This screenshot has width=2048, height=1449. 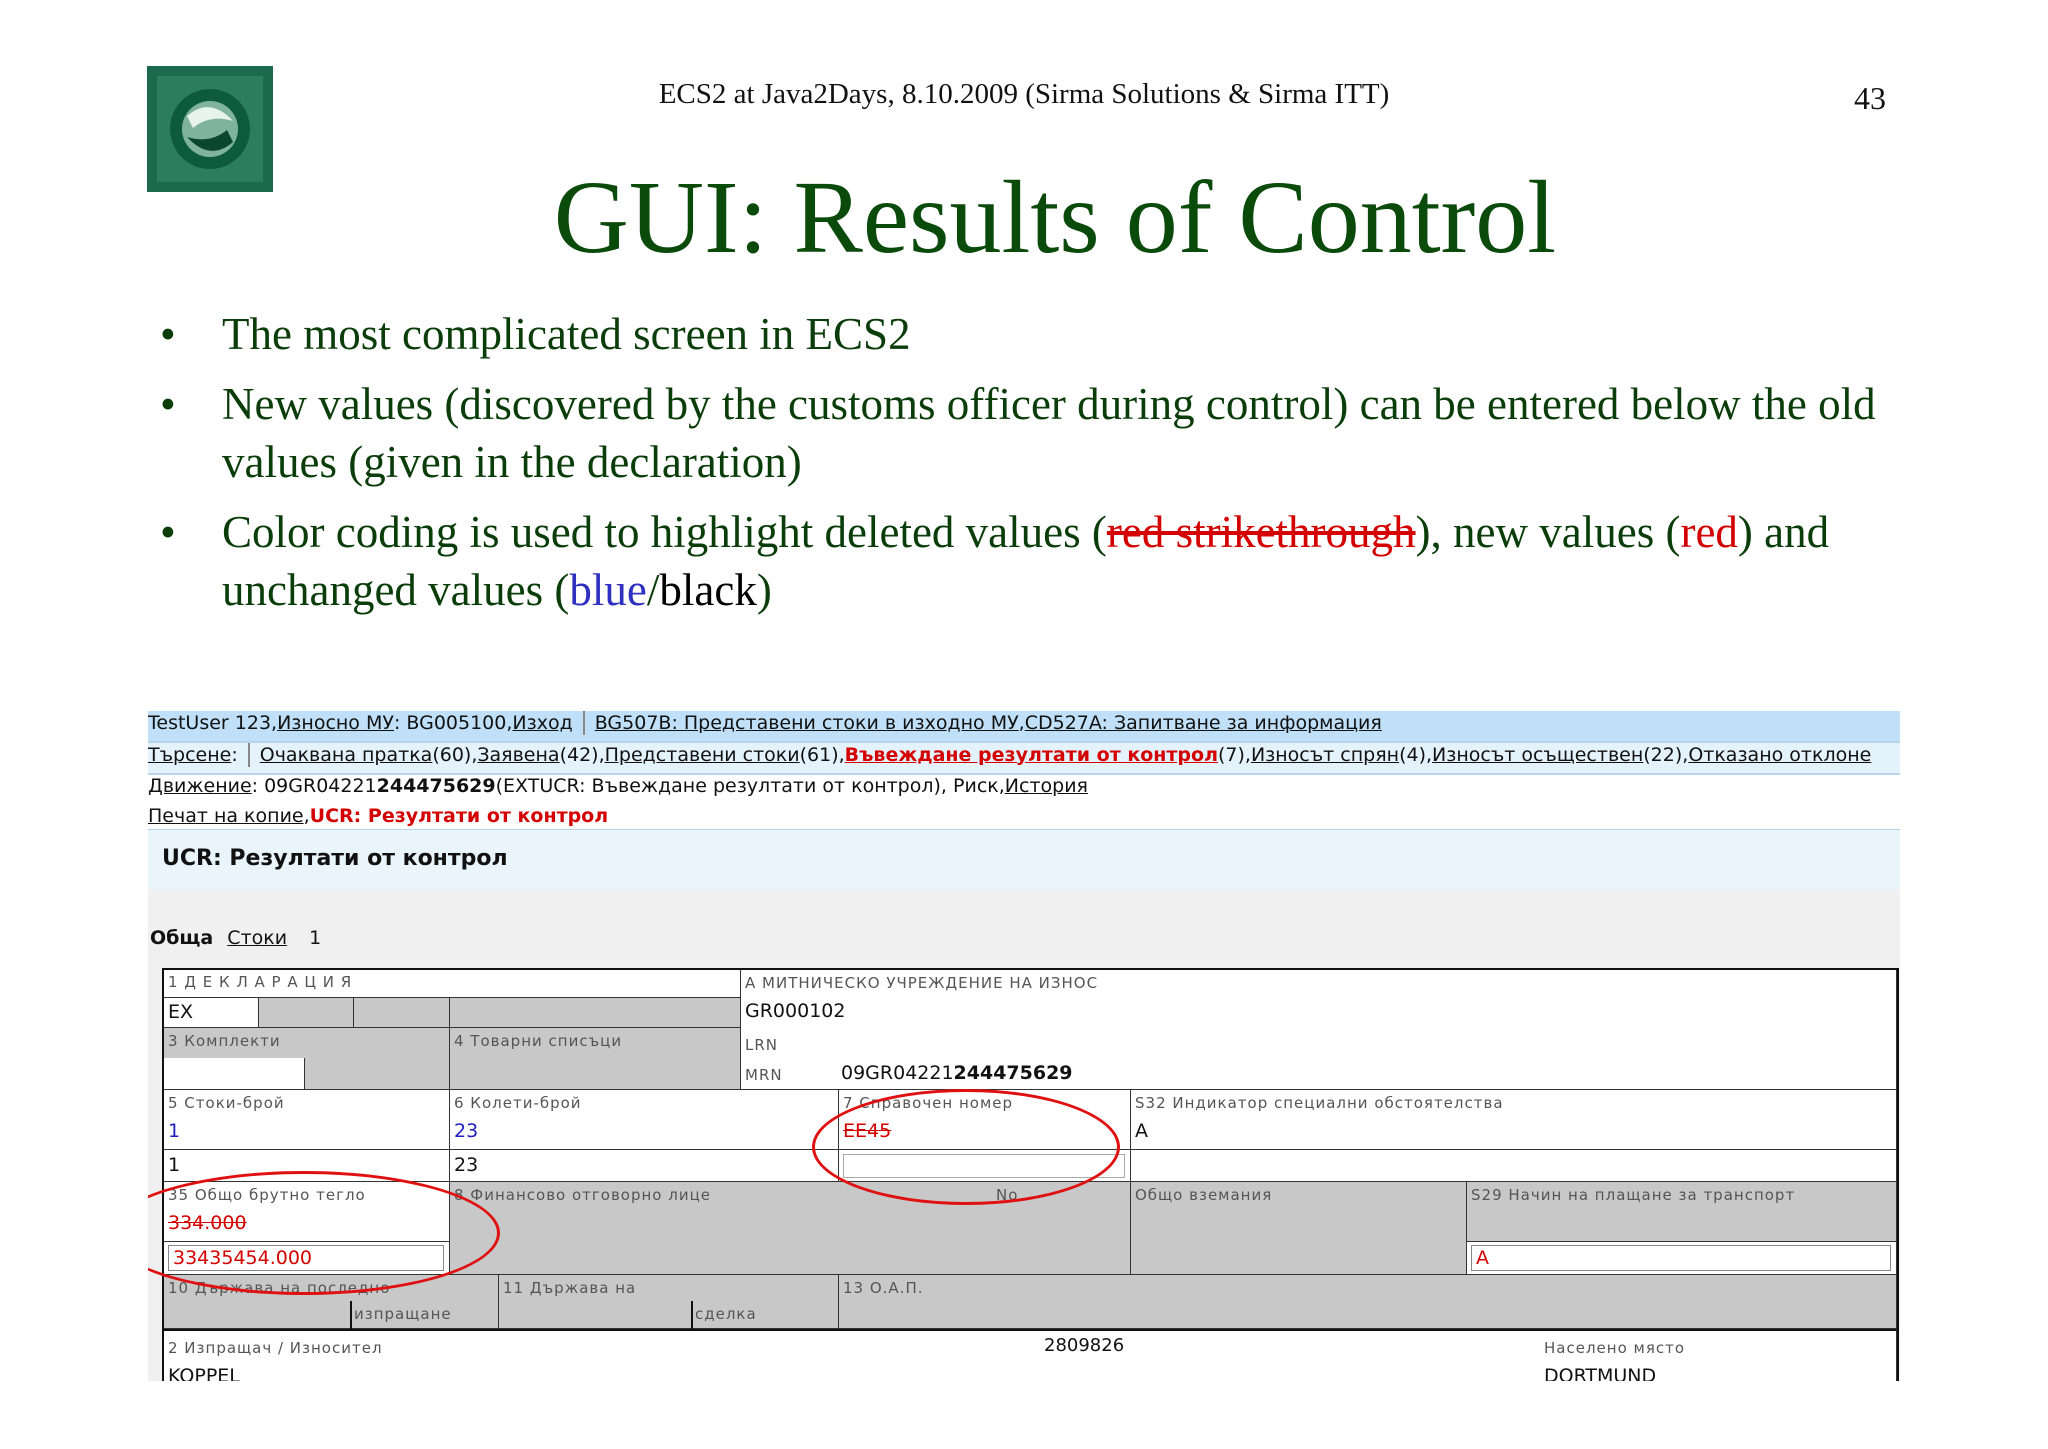 I want to click on box2-label: 2 Изпращач / Износител, so click(x=275, y=1348).